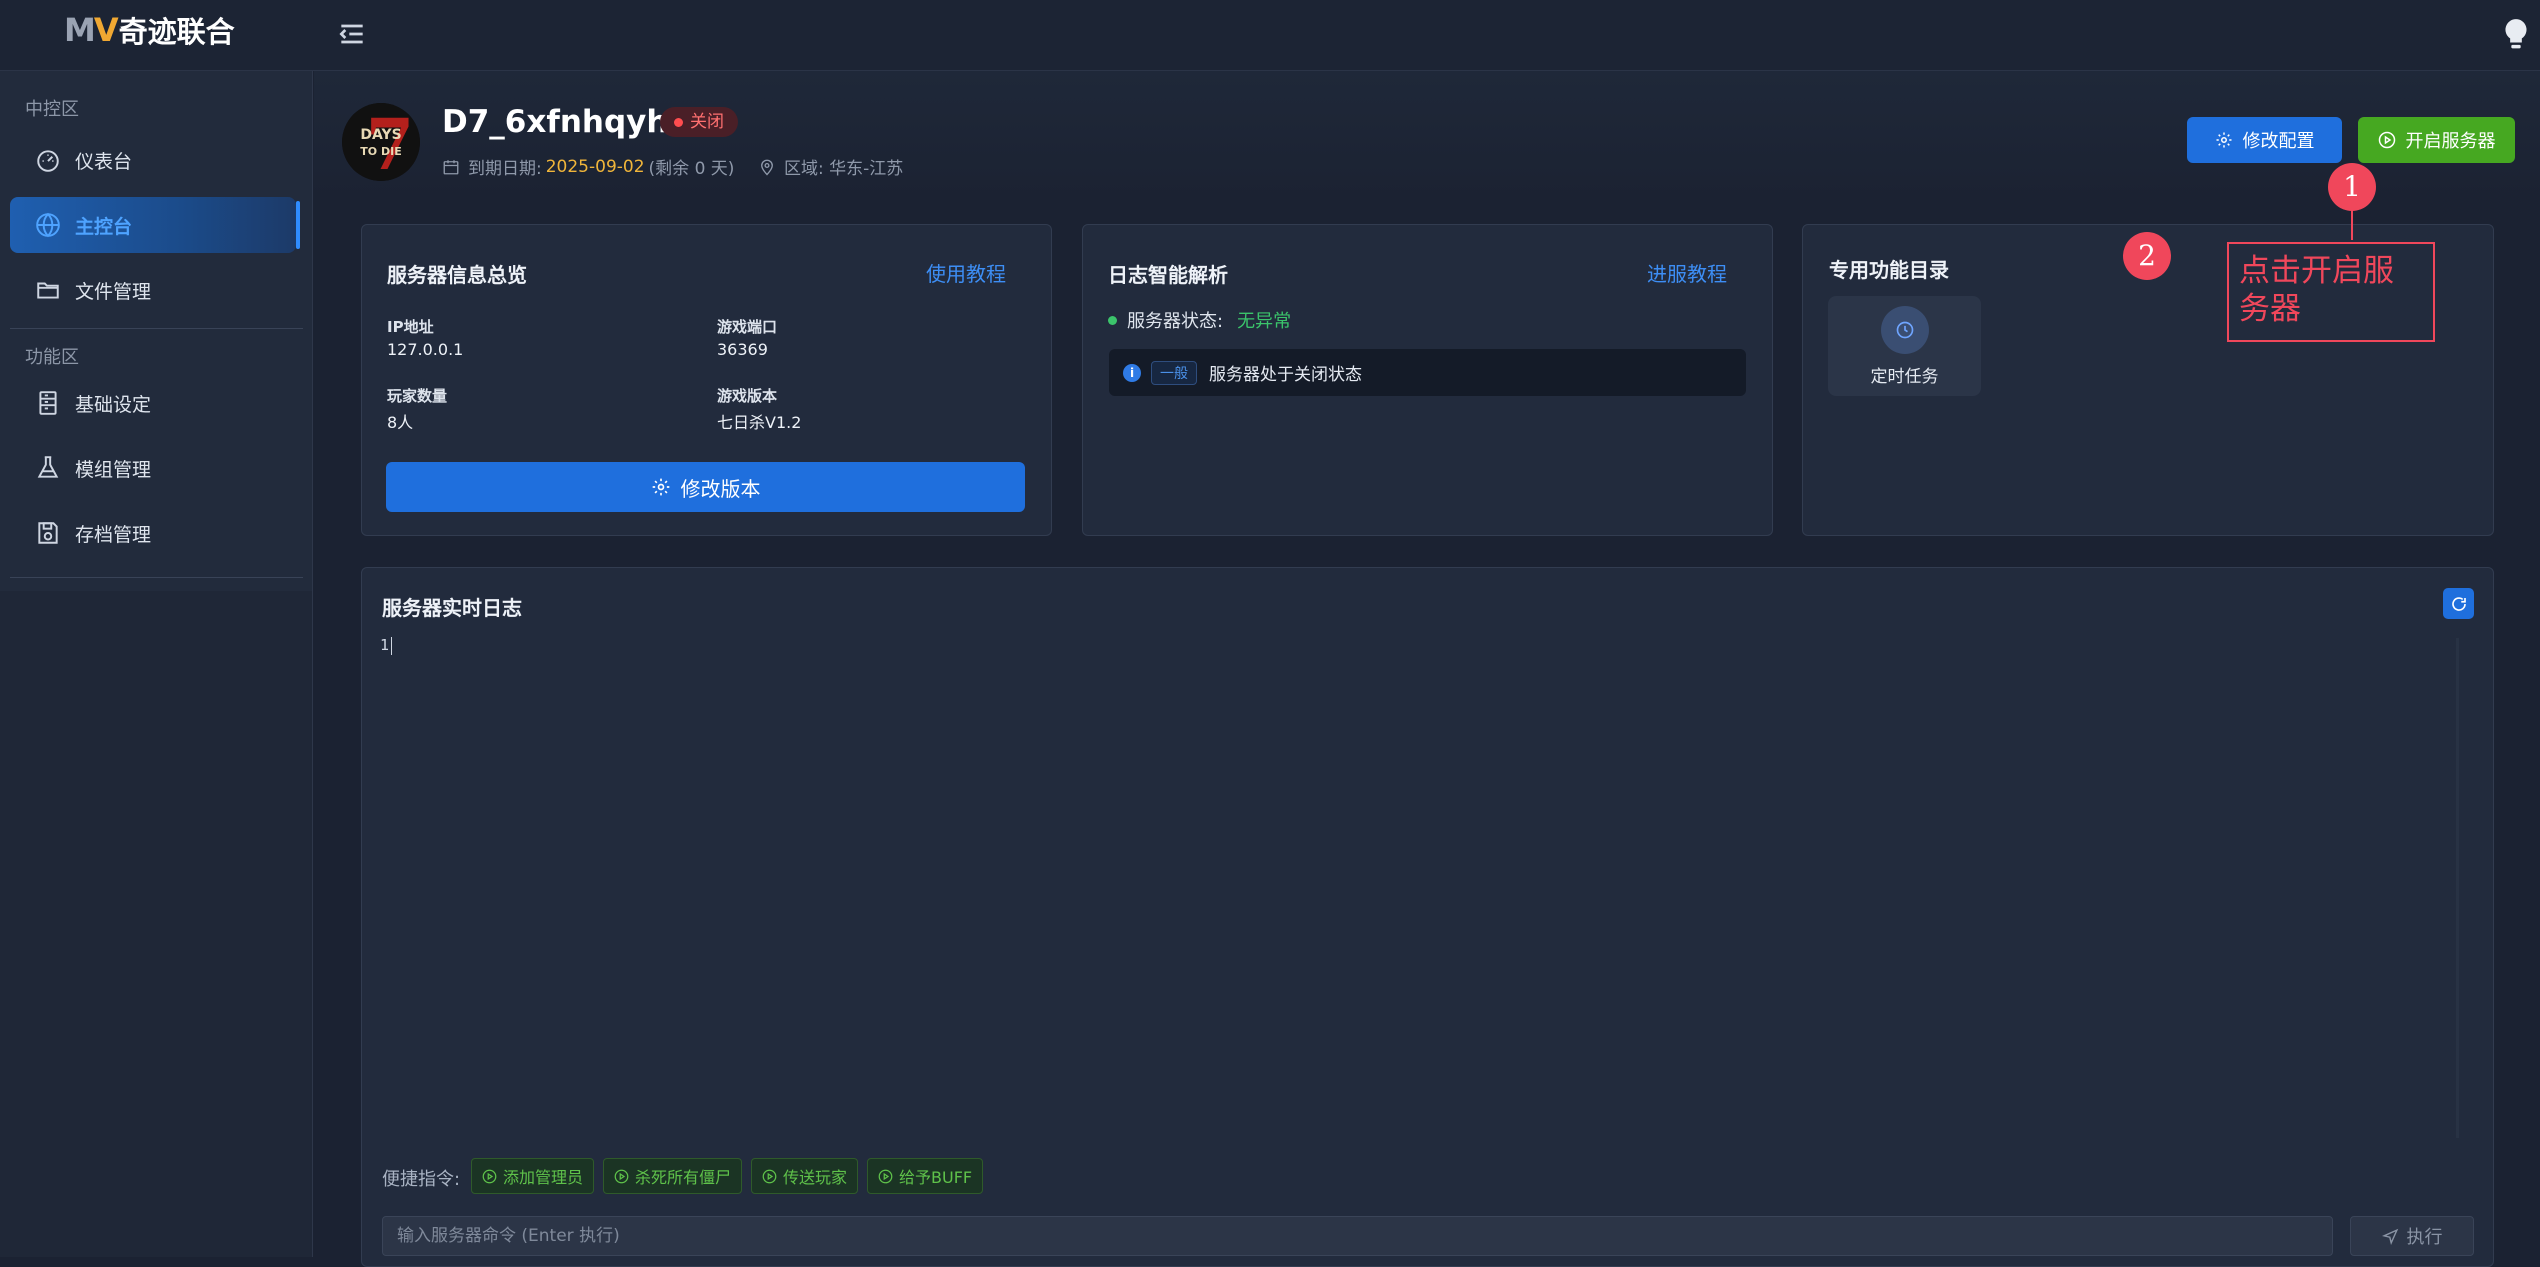 Image resolution: width=2540 pixels, height=1267 pixels. What do you see at coordinates (1168, 275) in the screenshot?
I see `log-analysis-title: 日志智能解析` at bounding box center [1168, 275].